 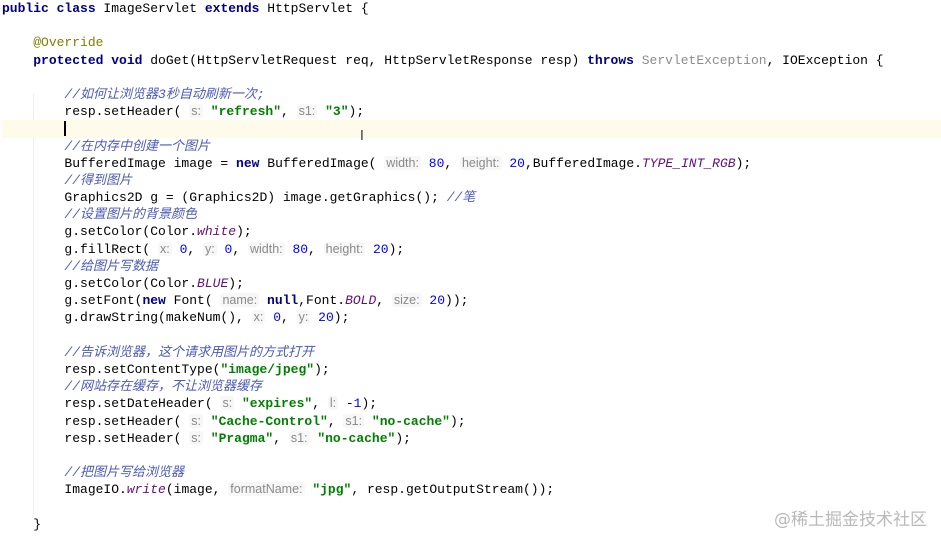 I want to click on code-text: ImageServlet, so click(x=154, y=8).